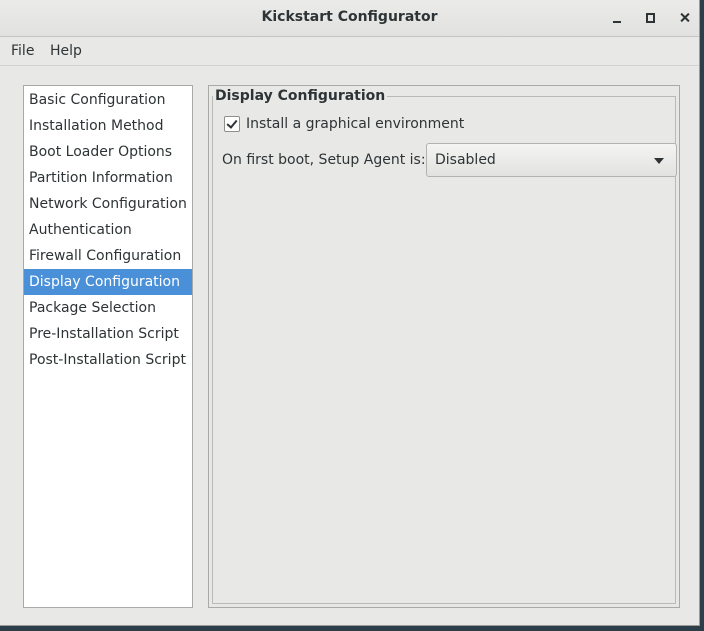  I want to click on nav-item-partition-information: Partition Information, so click(108, 178).